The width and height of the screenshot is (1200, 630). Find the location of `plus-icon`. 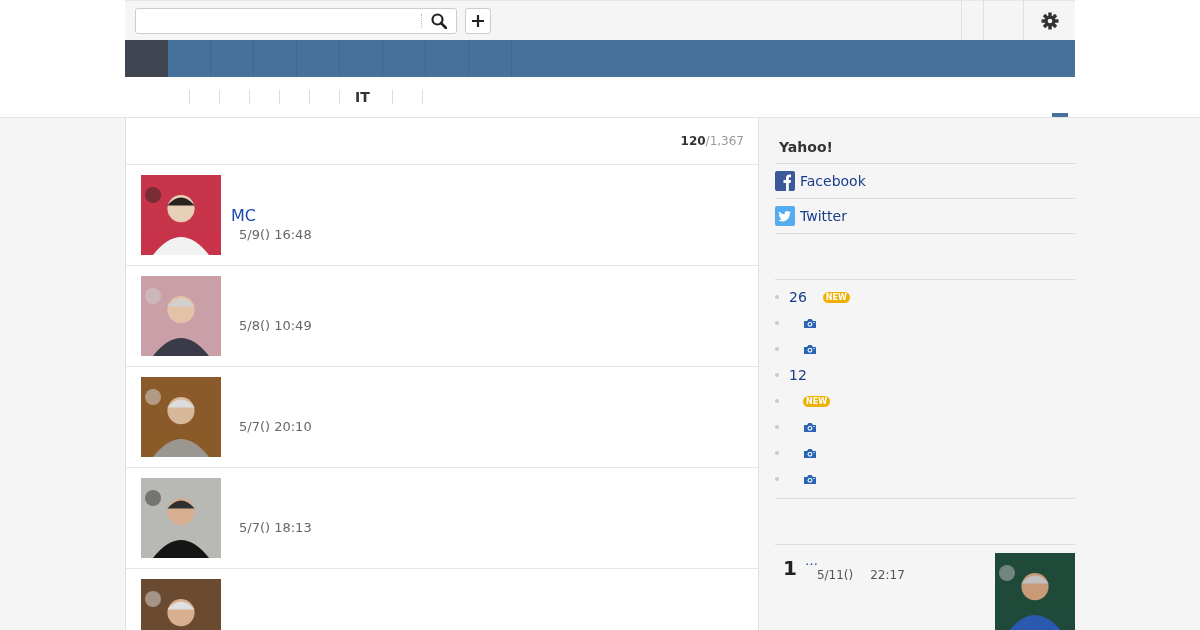

plus-icon is located at coordinates (478, 20).